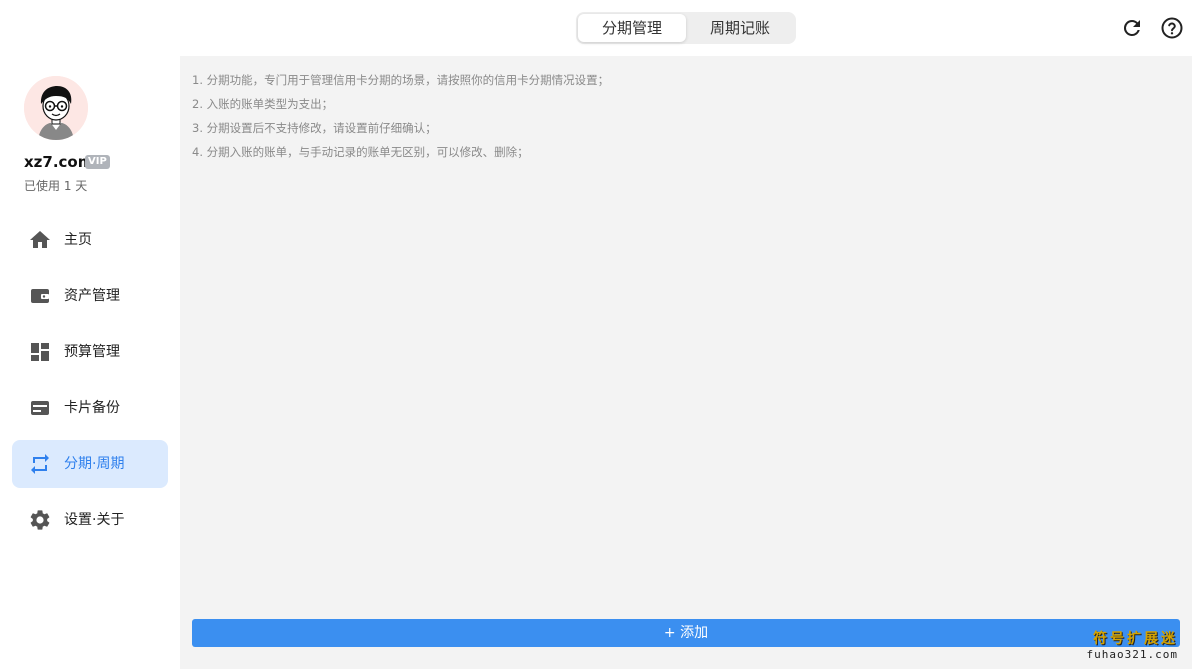 This screenshot has width=1192, height=669. What do you see at coordinates (56, 108) in the screenshot?
I see `avatar` at bounding box center [56, 108].